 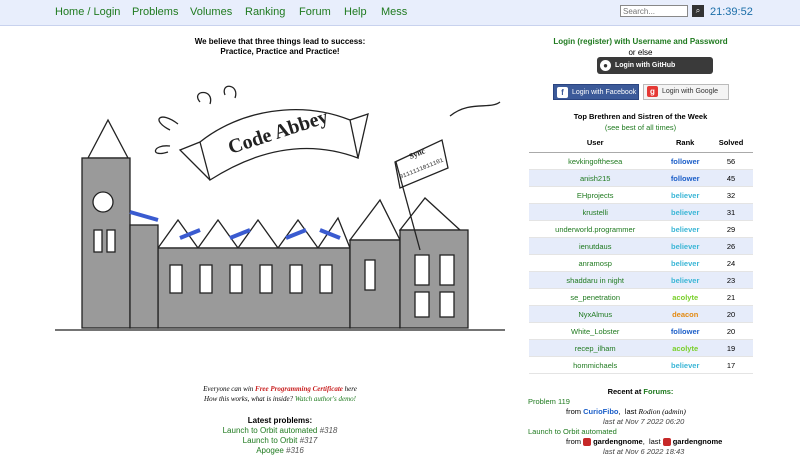 What do you see at coordinates (658, 391) in the screenshot?
I see `forums-link: Forums:` at bounding box center [658, 391].